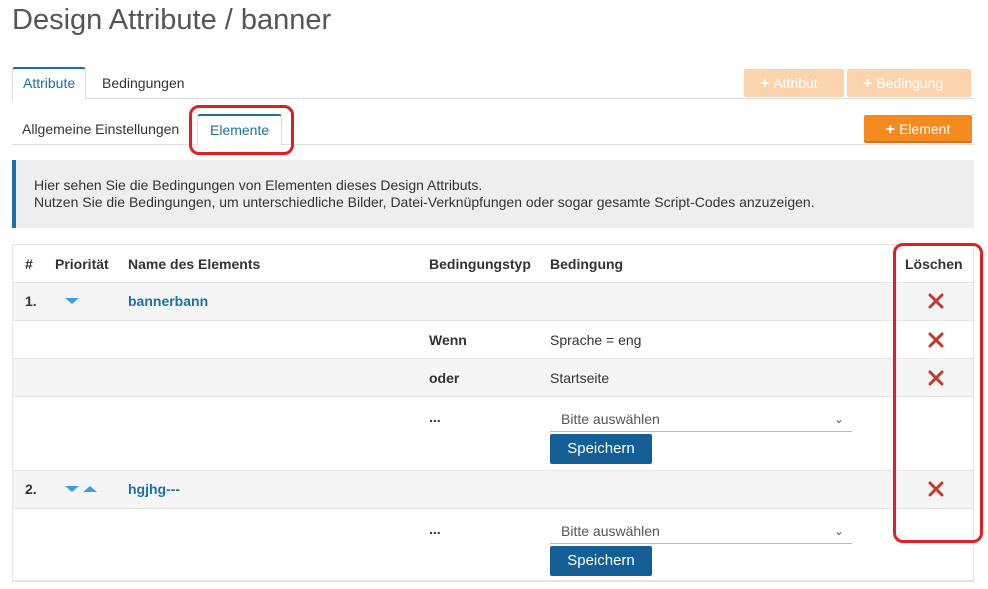  I want to click on add-bedingung-button: + Bedingung, so click(909, 83).